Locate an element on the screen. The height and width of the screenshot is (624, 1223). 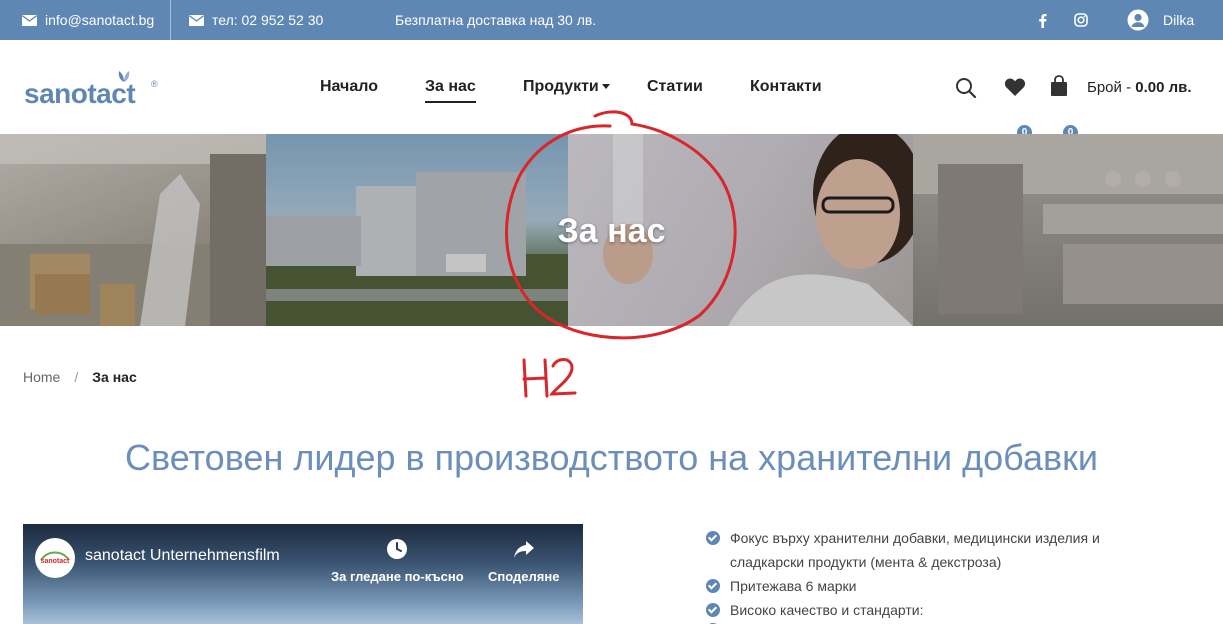
clock-icon is located at coordinates (397, 550).